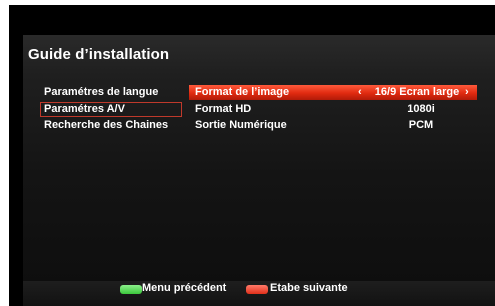 The image size is (495, 306). I want to click on arrow-left-icon: ‹, so click(360, 92).